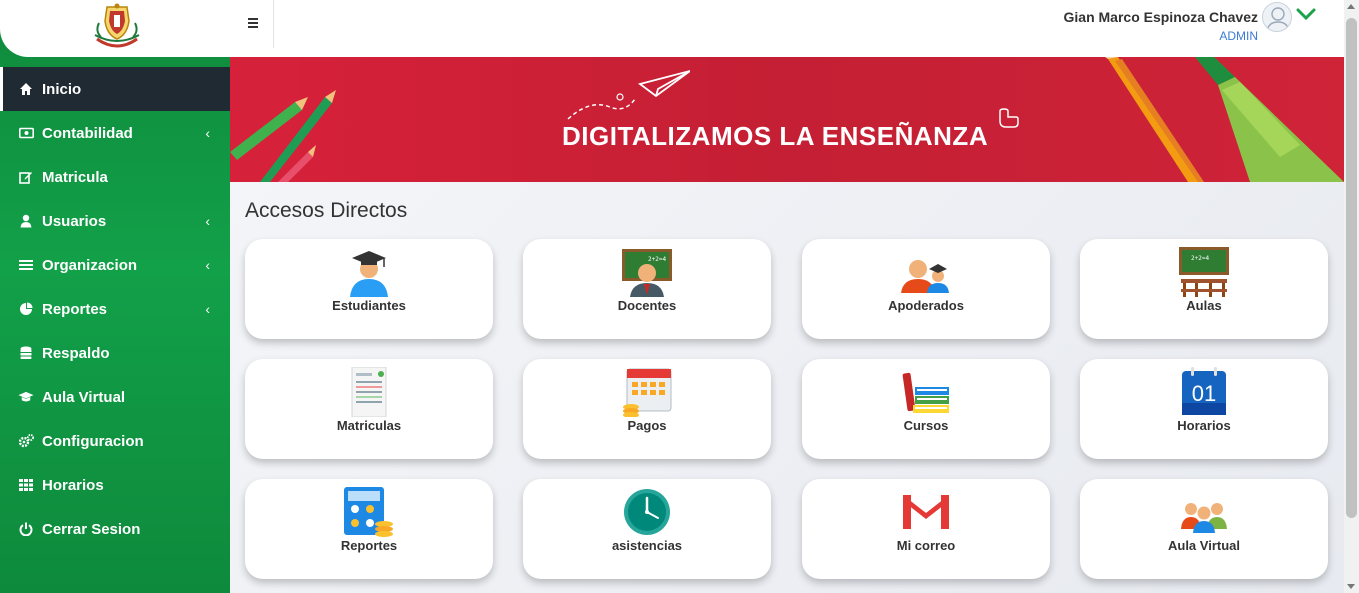  What do you see at coordinates (26, 89) in the screenshot?
I see `home-icon` at bounding box center [26, 89].